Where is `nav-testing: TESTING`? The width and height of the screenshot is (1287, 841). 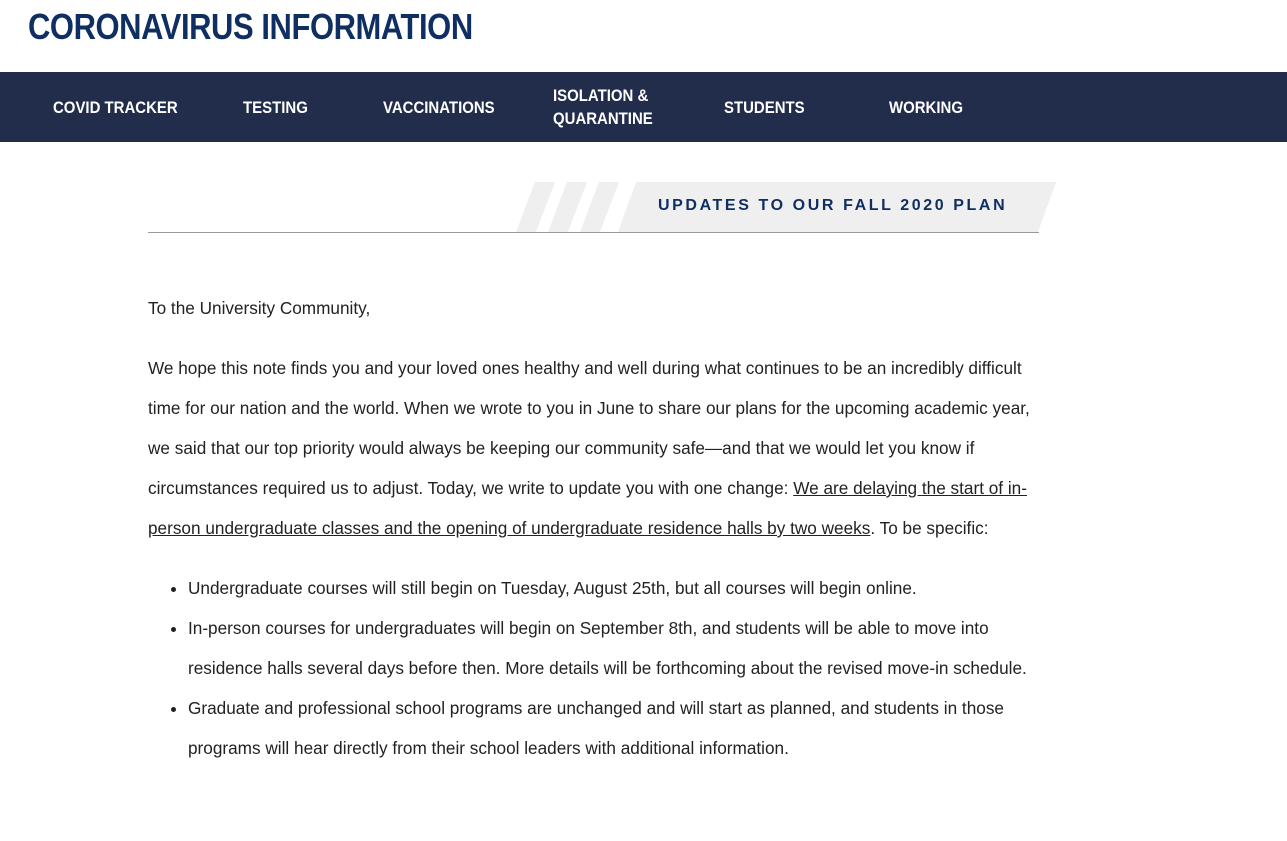
nav-testing: TESTING is located at coordinates (280, 107).